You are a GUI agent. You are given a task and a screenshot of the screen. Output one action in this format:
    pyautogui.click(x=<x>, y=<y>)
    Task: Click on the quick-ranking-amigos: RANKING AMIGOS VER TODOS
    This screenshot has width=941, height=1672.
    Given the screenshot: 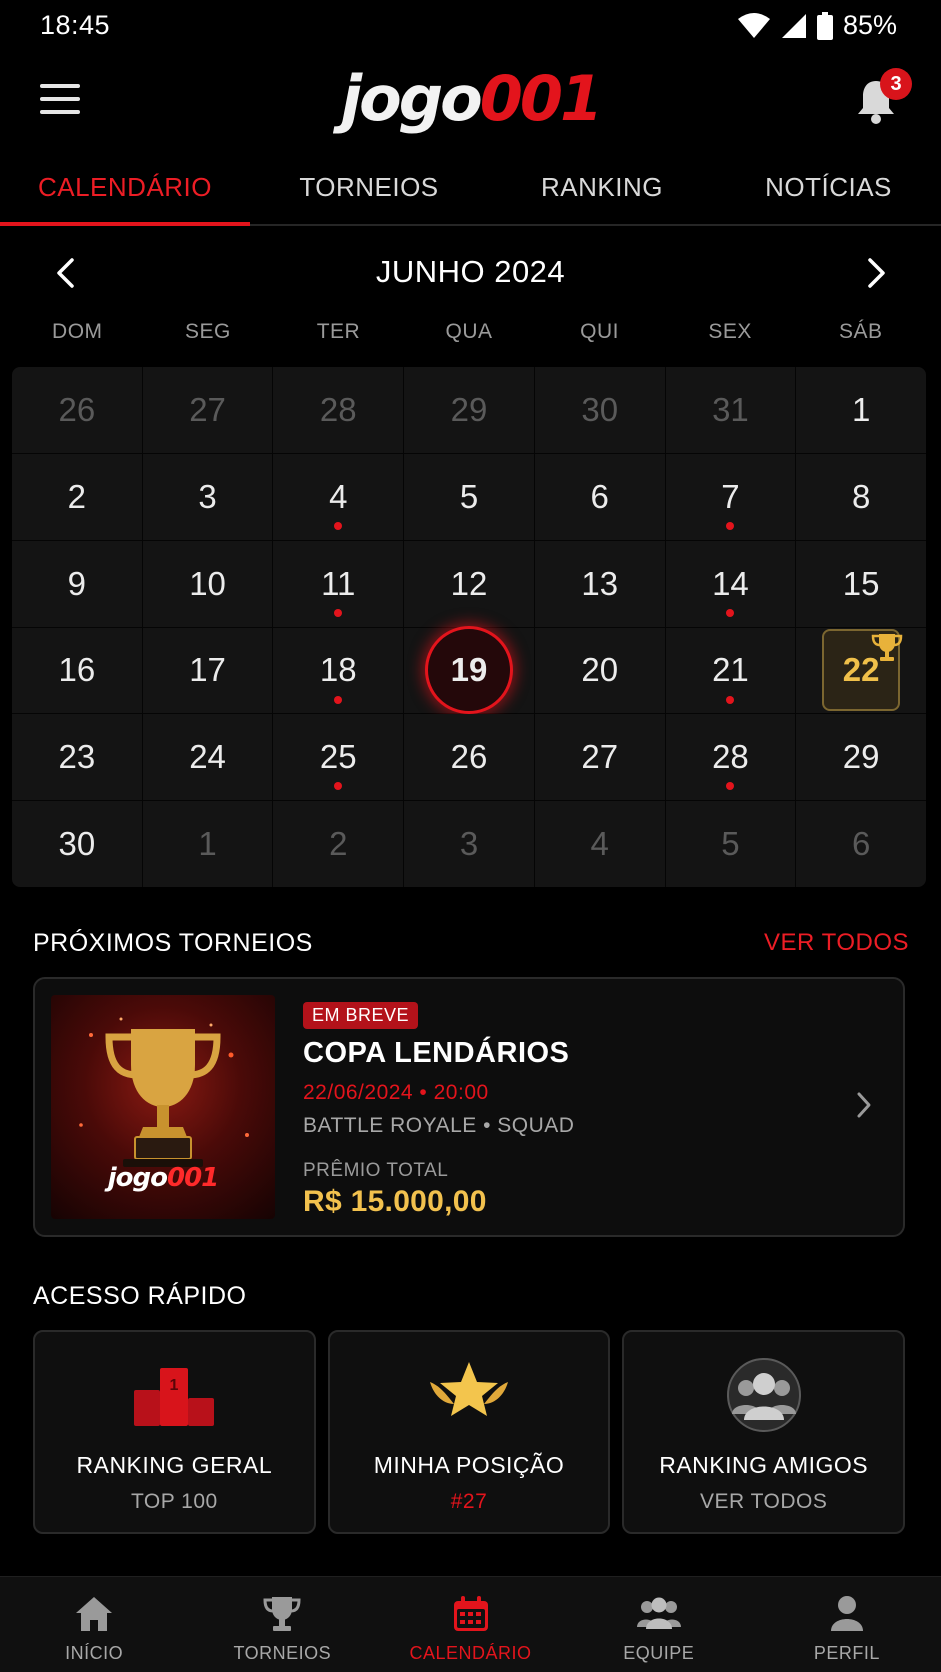 What is the action you would take?
    pyautogui.click(x=764, y=1432)
    